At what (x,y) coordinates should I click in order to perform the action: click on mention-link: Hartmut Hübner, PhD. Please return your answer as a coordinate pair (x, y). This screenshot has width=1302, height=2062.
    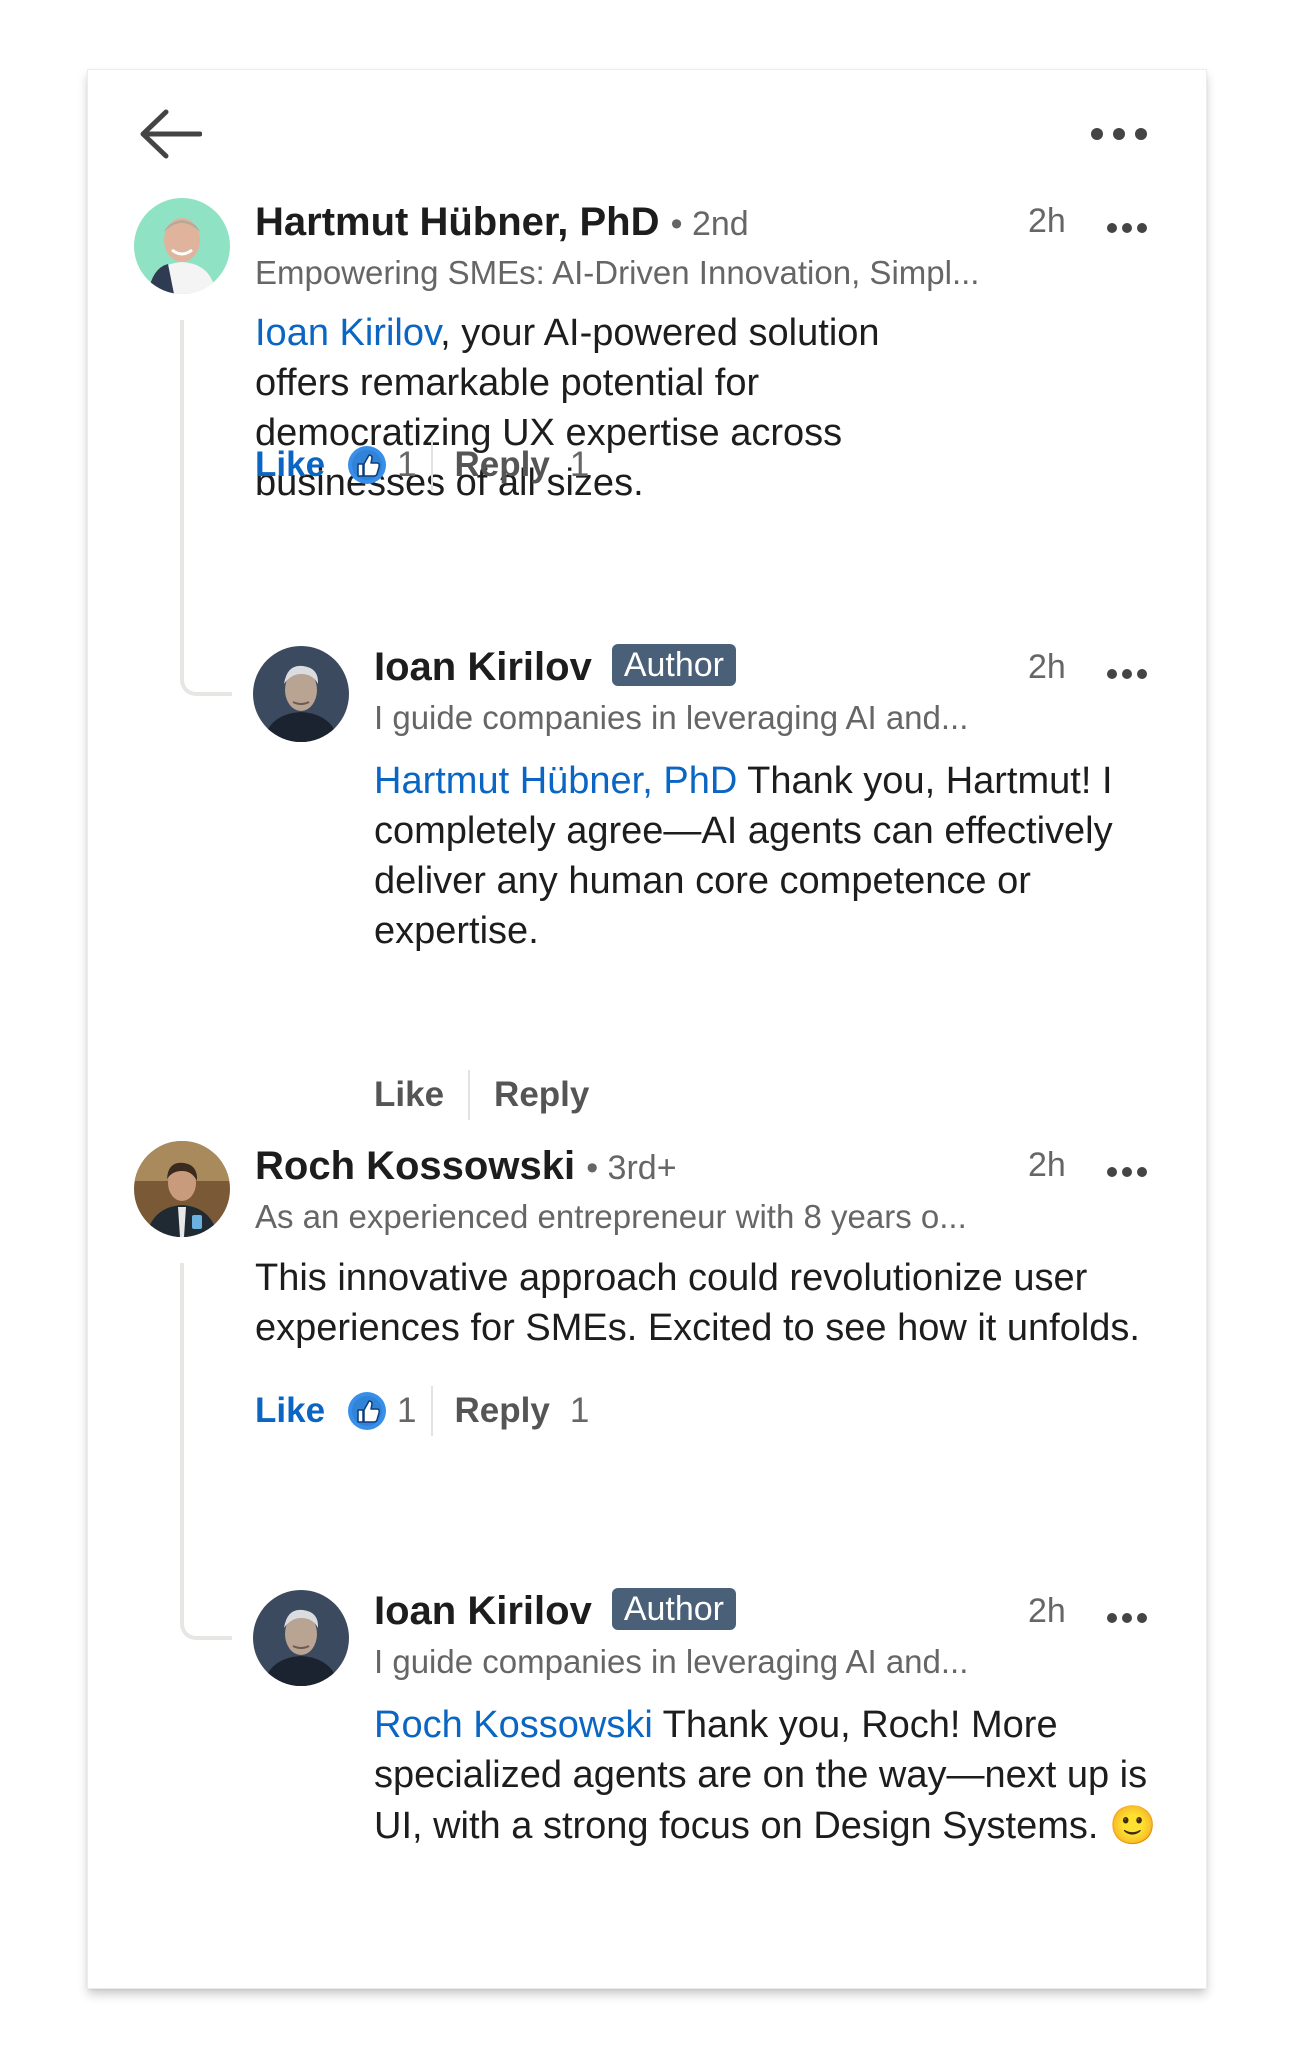
    Looking at the image, I should click on (555, 781).